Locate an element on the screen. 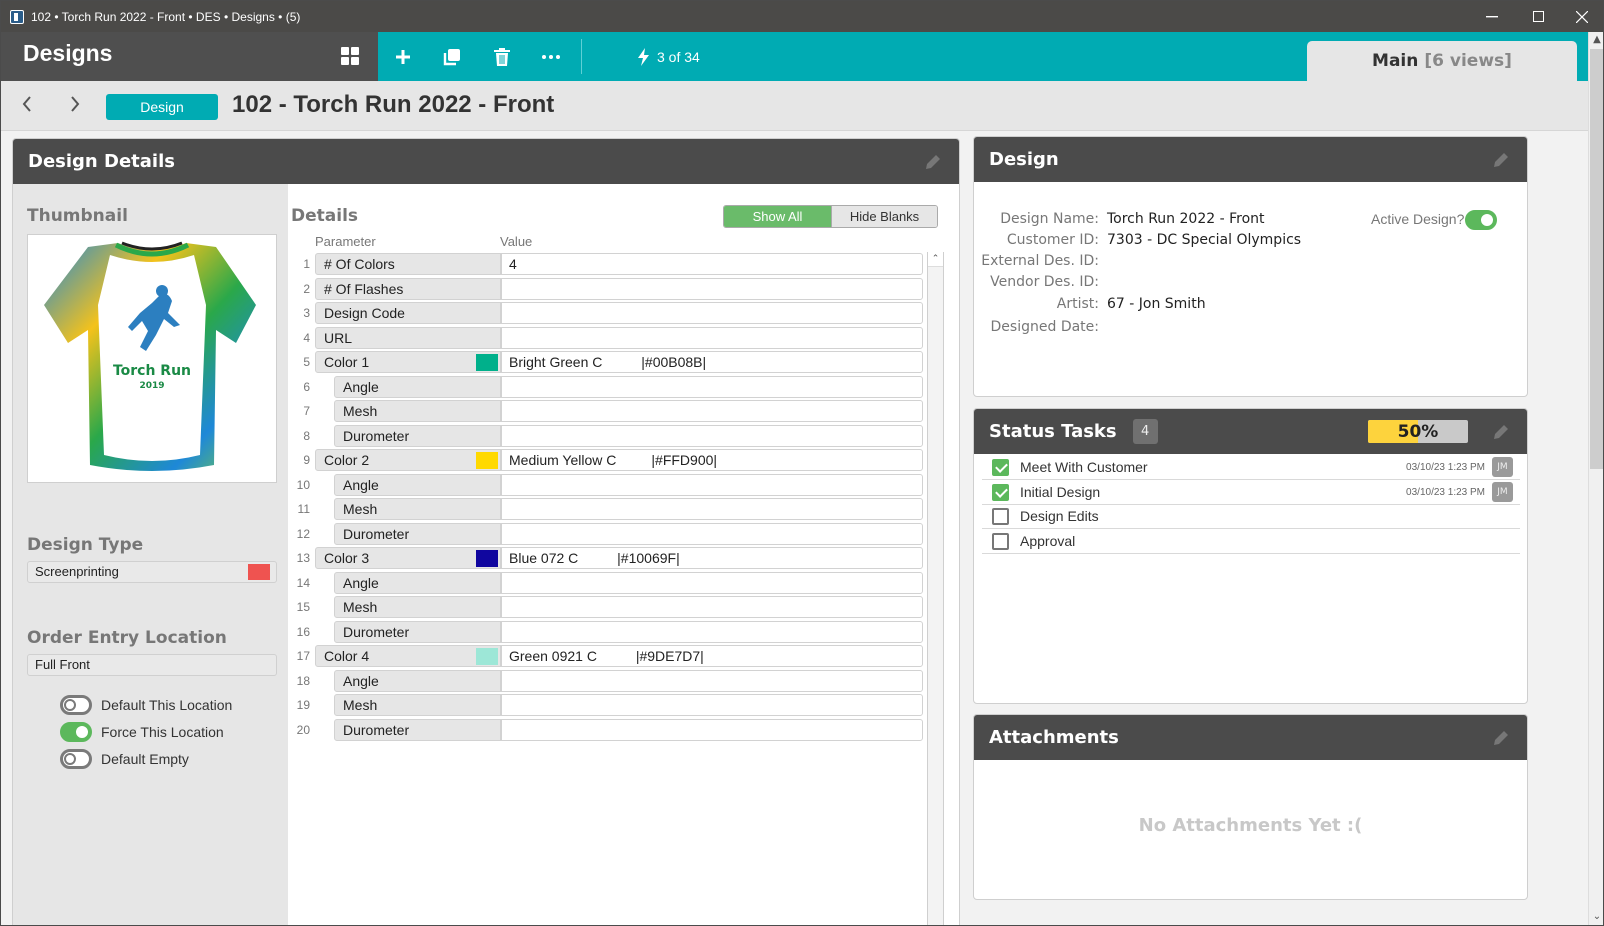 This screenshot has width=1604, height=926. minimize-button is located at coordinates (1492, 16).